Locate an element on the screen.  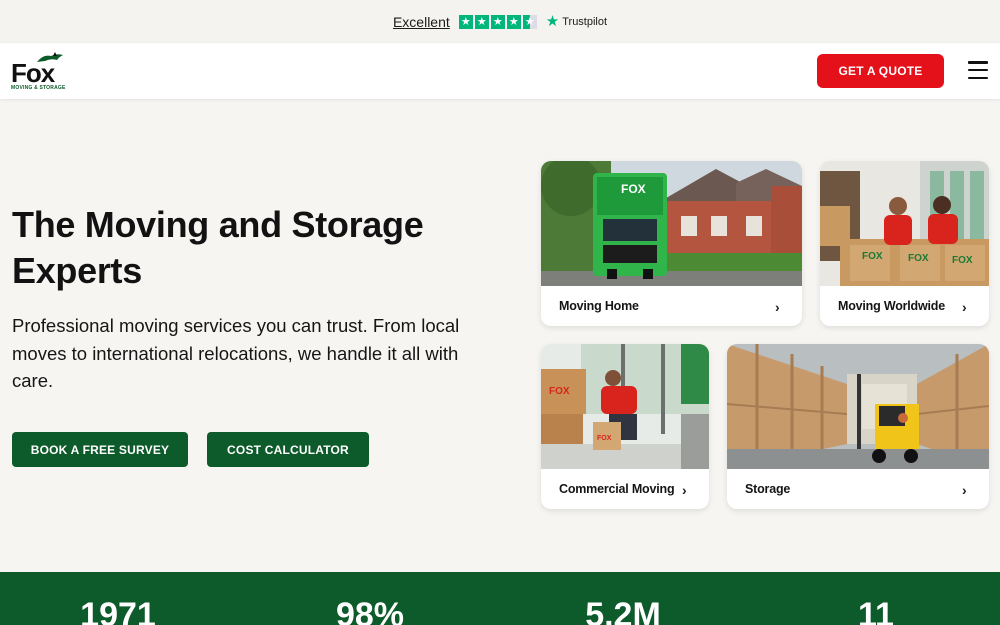
moving-worldwide-image: FOX FOX FOX is located at coordinates (904, 223).